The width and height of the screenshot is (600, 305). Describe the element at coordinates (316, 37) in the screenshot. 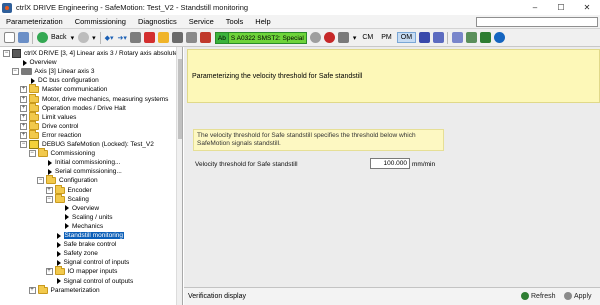

I see `settings-icon` at that location.